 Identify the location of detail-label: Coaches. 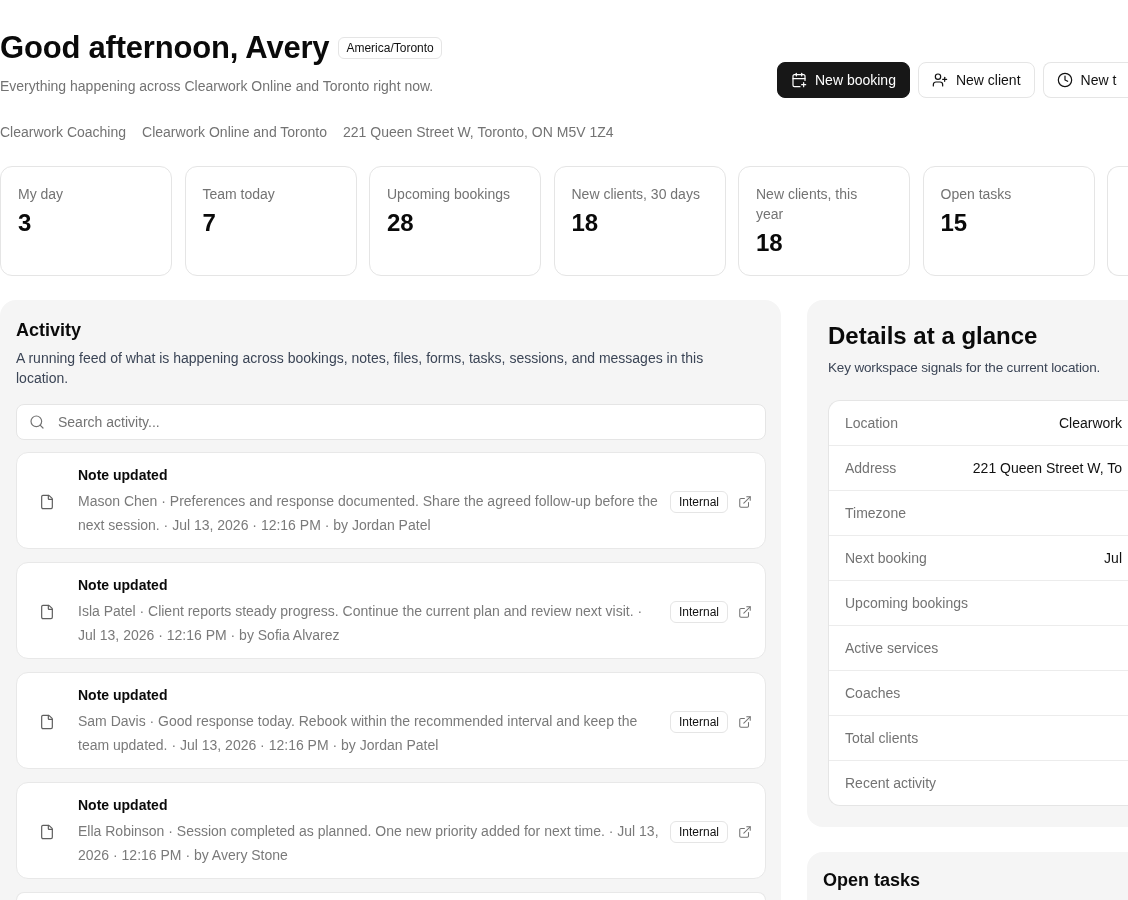
(873, 693).